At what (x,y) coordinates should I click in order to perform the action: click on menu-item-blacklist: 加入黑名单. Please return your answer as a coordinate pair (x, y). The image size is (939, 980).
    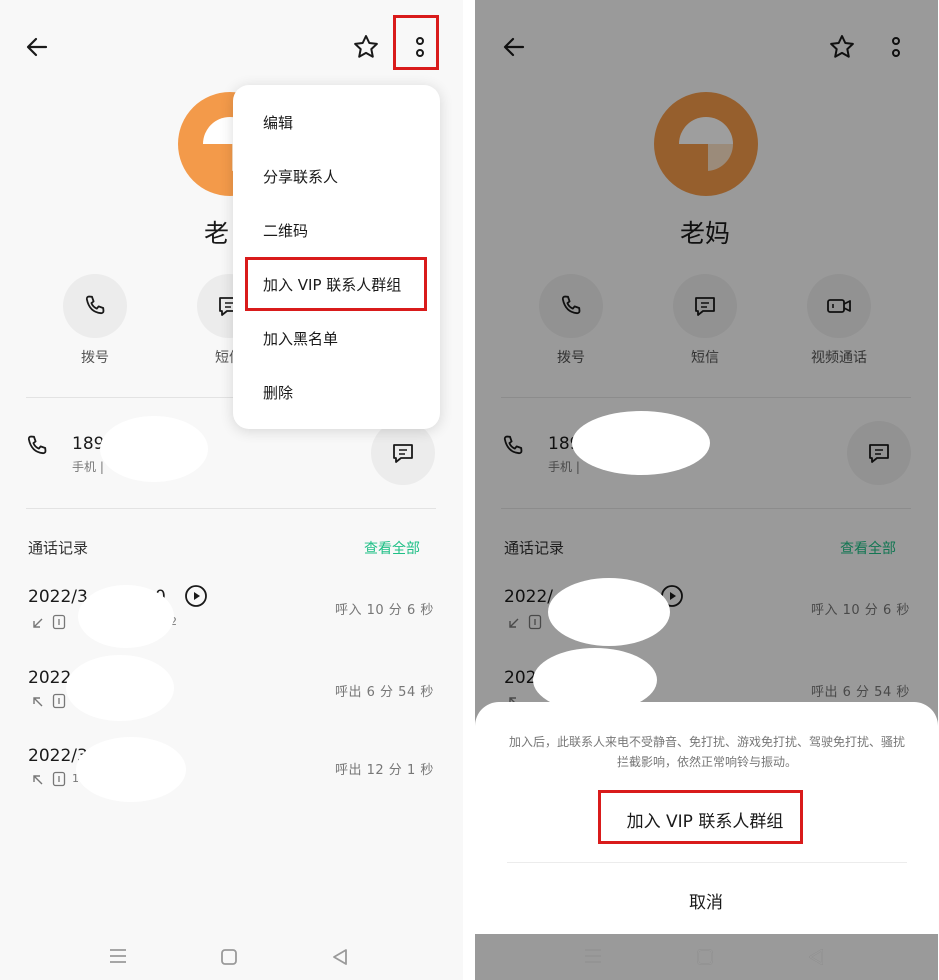
    Looking at the image, I should click on (300, 338).